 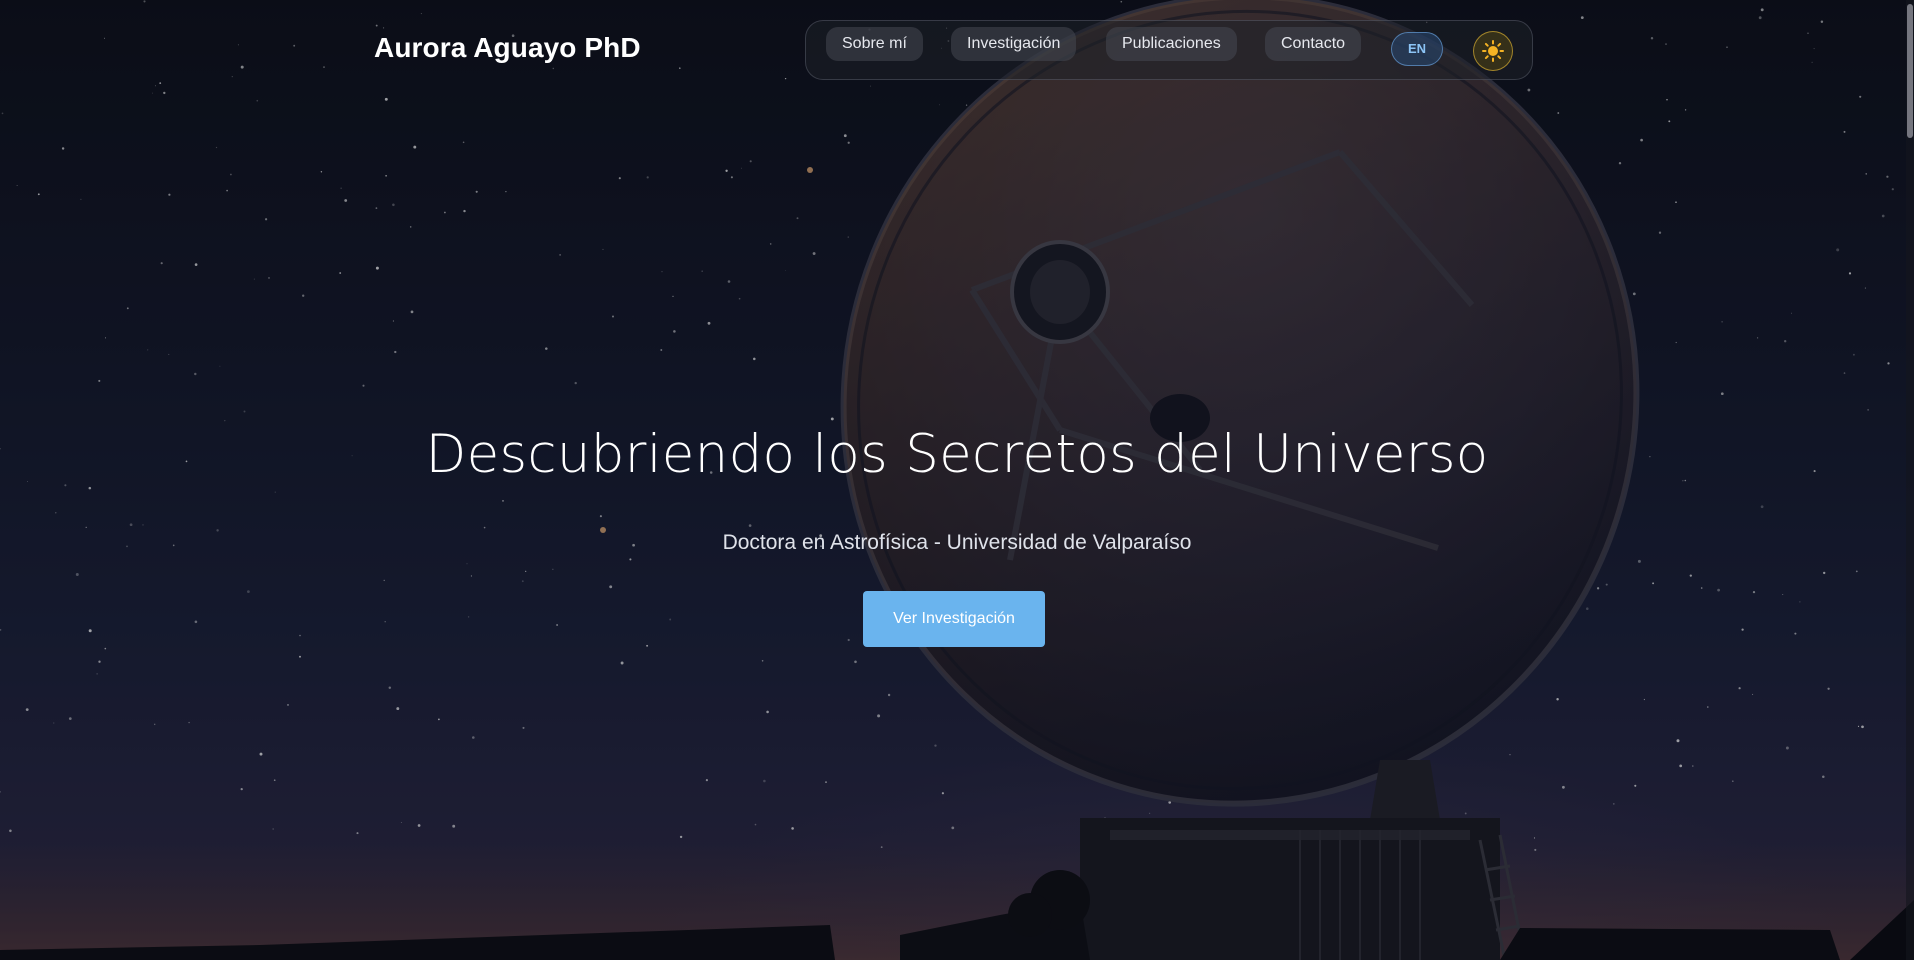 I want to click on page-scrollbar, so click(x=1910, y=480).